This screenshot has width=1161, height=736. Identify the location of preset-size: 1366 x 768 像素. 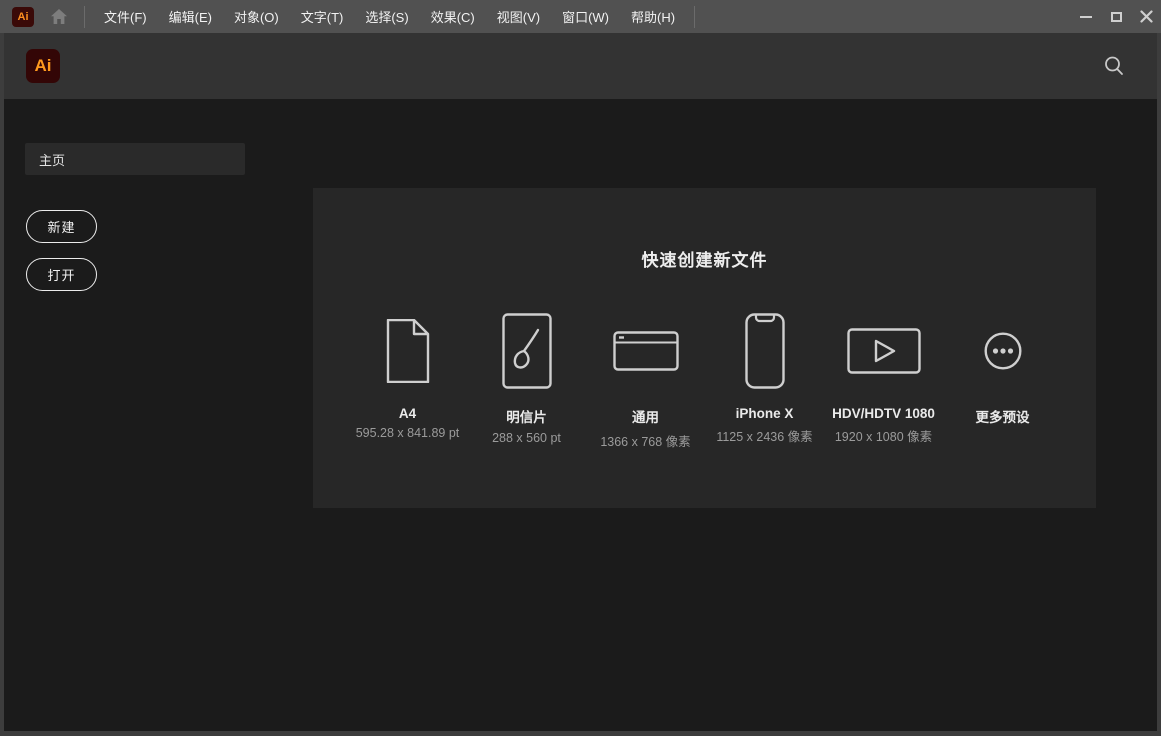
(645, 442).